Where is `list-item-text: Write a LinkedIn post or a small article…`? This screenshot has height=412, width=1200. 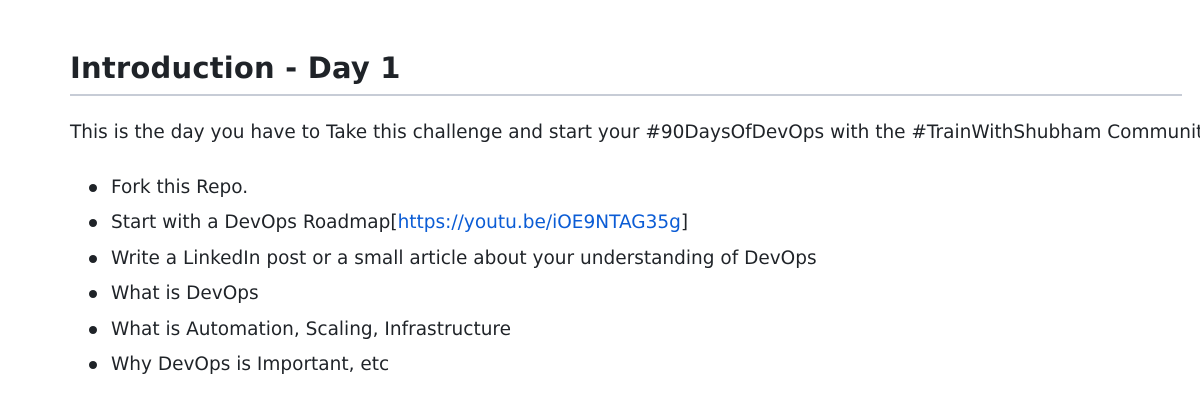
list-item-text: Write a LinkedIn post or a small article… is located at coordinates (464, 258).